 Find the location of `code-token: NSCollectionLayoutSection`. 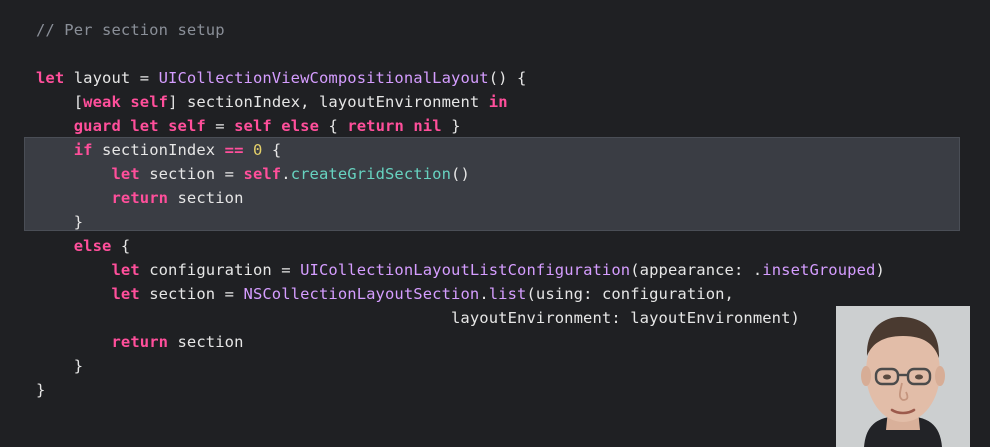

code-token: NSCollectionLayoutSection is located at coordinates (361, 294).